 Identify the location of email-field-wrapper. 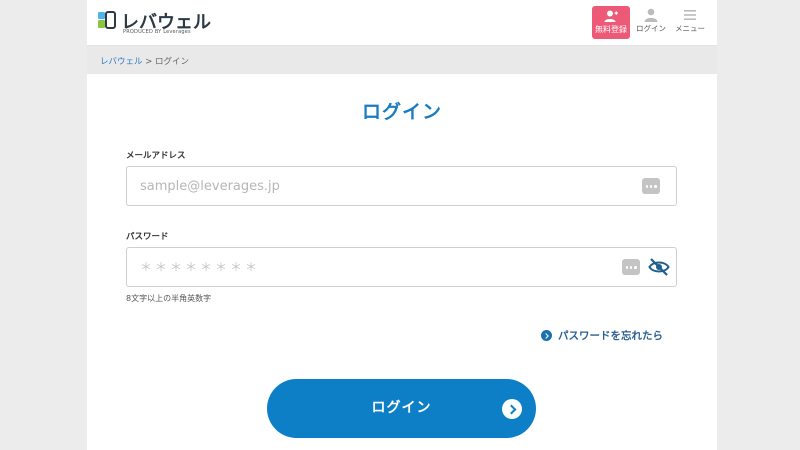
(401, 186).